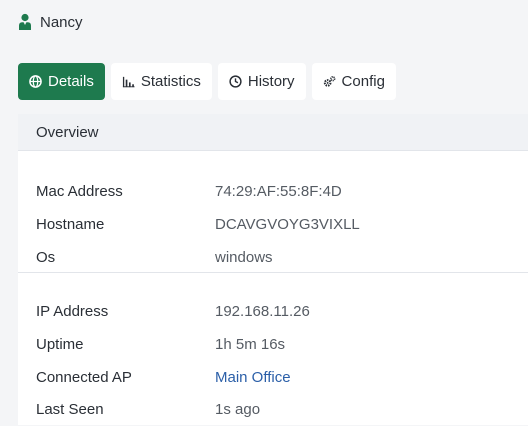 The image size is (528, 426). What do you see at coordinates (253, 377) in the screenshot?
I see `connected-ap-link: Main Office` at bounding box center [253, 377].